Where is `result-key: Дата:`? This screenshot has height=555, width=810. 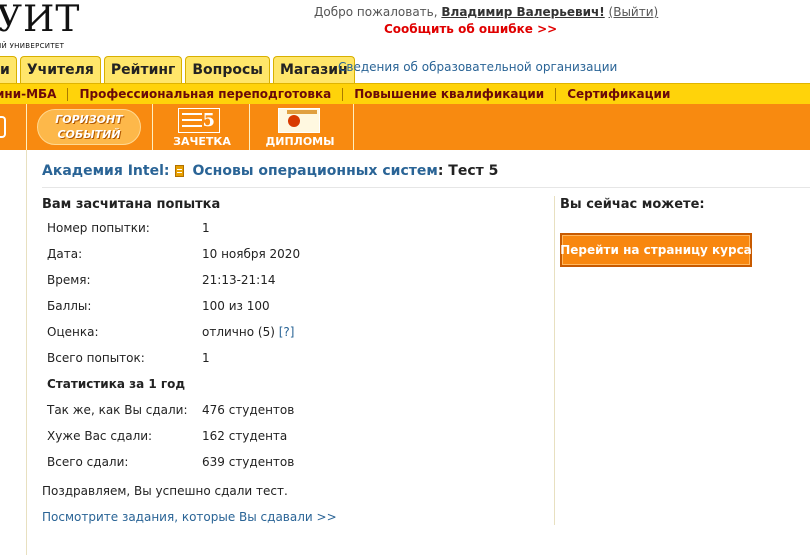
result-key: Дата: is located at coordinates (65, 254).